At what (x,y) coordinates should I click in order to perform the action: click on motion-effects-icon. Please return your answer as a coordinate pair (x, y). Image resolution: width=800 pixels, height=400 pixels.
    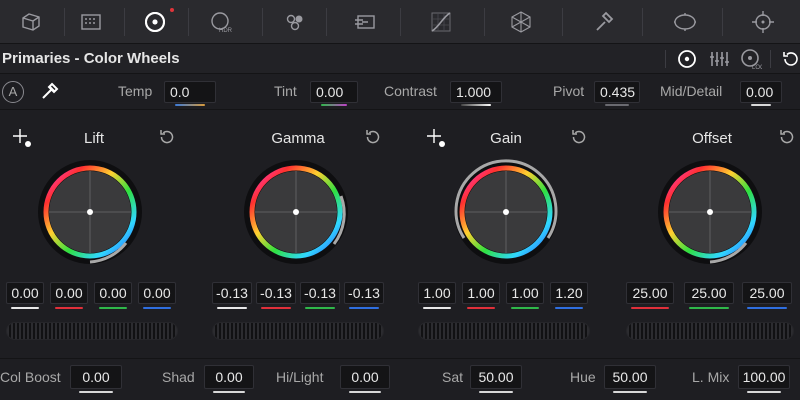
    Looking at the image, I should click on (365, 22).